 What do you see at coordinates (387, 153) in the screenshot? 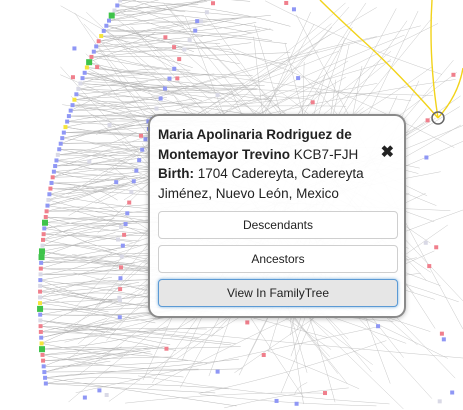
I see `close-icon: ✖` at bounding box center [387, 153].